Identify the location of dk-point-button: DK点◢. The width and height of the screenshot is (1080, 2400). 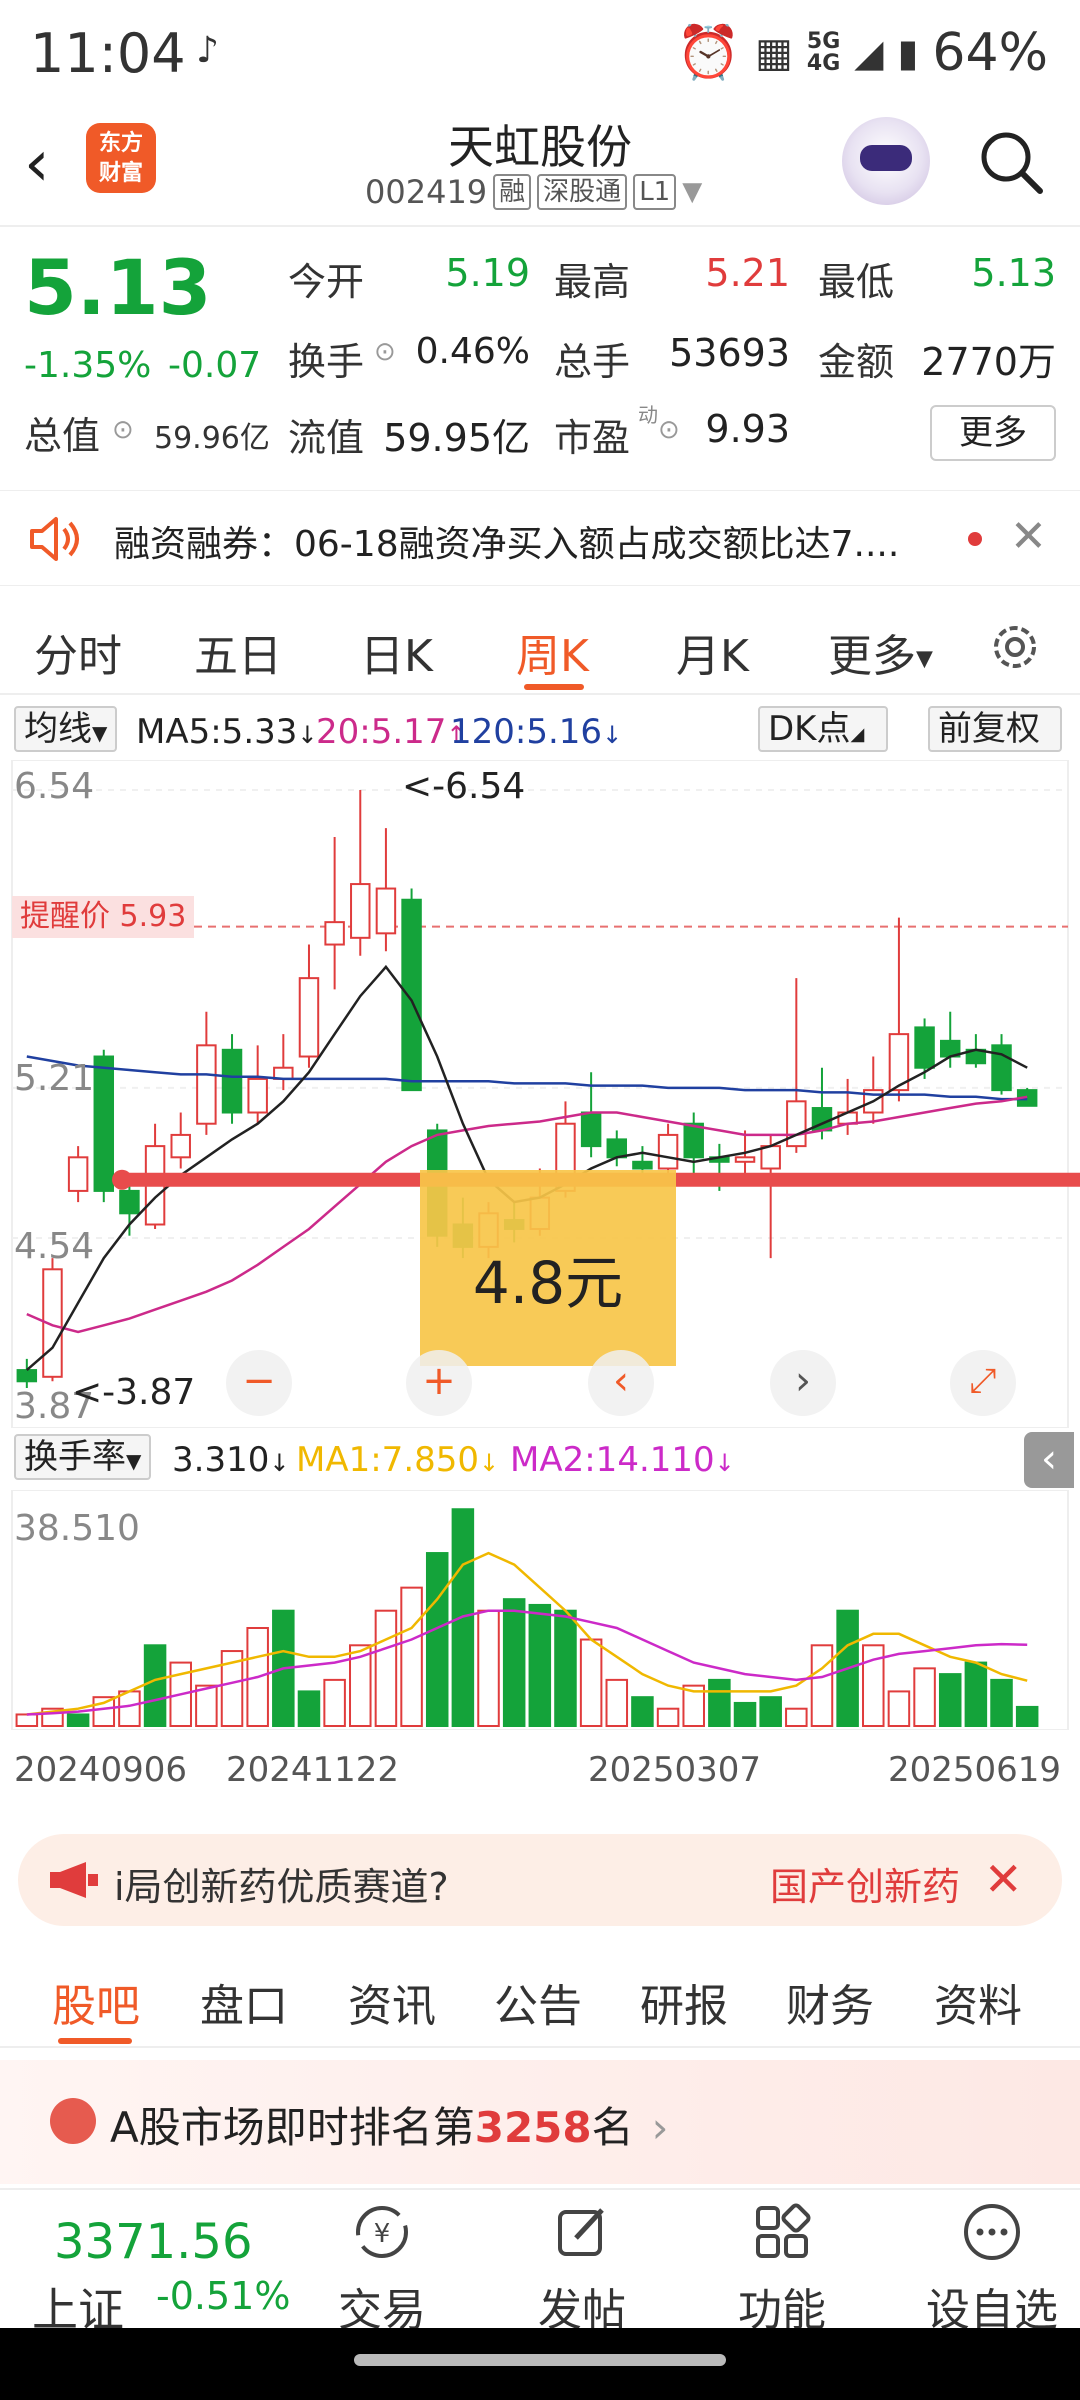
(823, 729).